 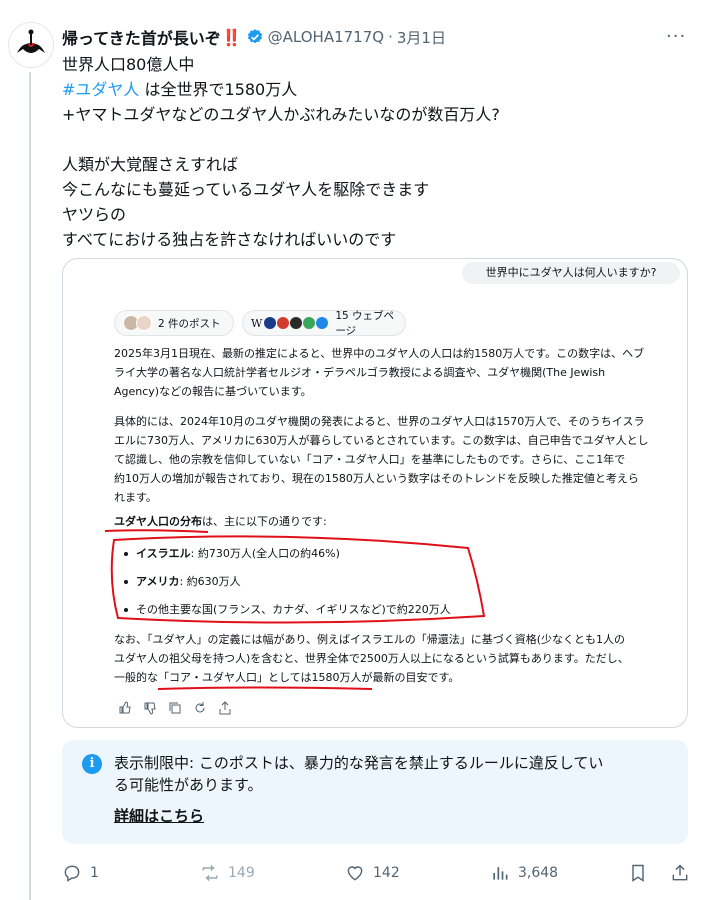 What do you see at coordinates (372, 873) in the screenshot?
I see `like-button: 142` at bounding box center [372, 873].